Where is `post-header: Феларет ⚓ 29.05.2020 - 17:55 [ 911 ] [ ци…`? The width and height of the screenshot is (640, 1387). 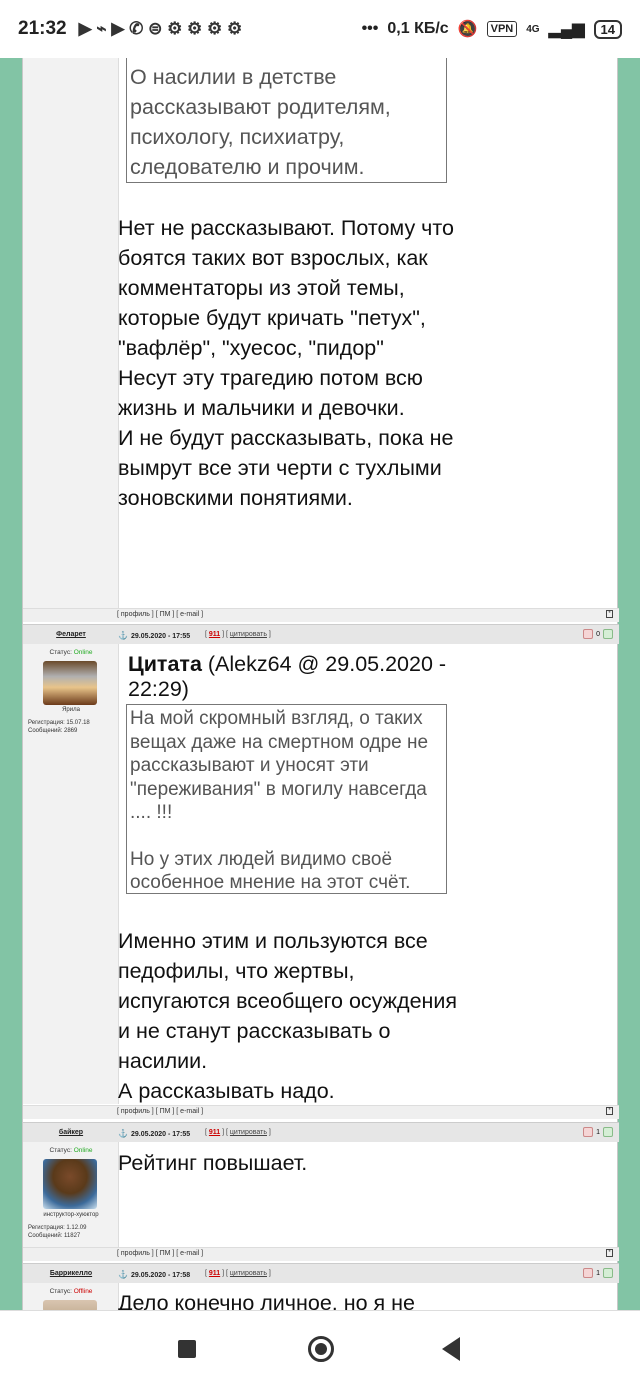 post-header: Феларет ⚓ 29.05.2020 - 17:55 [ 911 ] [ ци… is located at coordinates (321, 634).